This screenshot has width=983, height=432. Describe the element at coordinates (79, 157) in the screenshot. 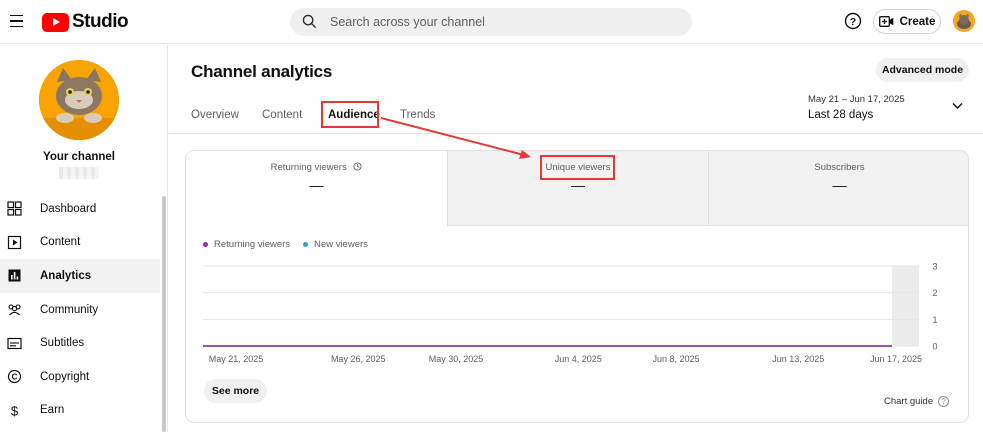

I see `channel-label: Your channel` at that location.